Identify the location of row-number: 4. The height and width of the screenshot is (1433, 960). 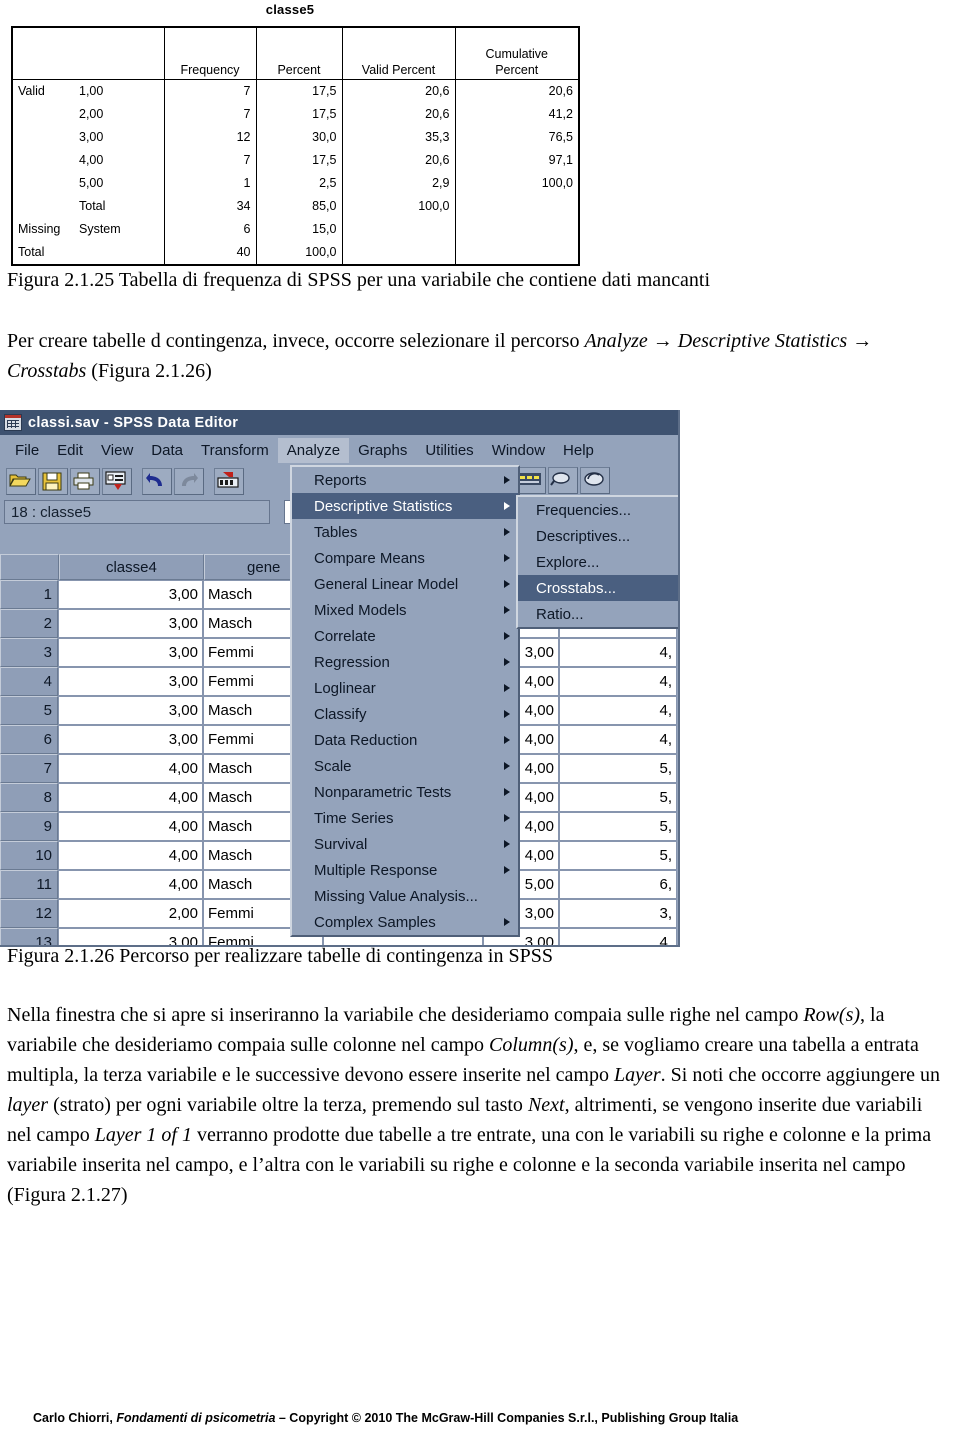
(29, 681).